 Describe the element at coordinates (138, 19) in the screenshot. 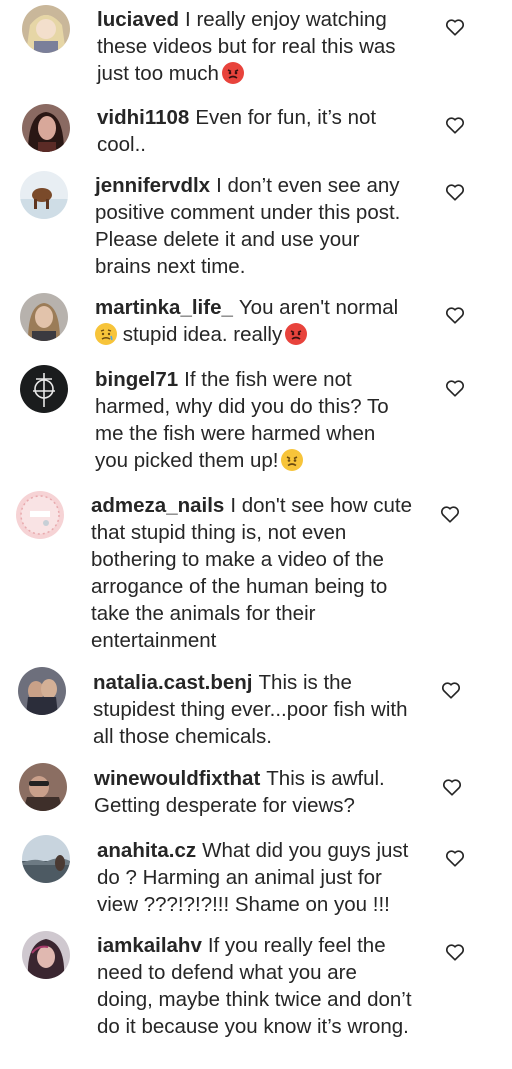

I see `comment-username: luciaved` at that location.